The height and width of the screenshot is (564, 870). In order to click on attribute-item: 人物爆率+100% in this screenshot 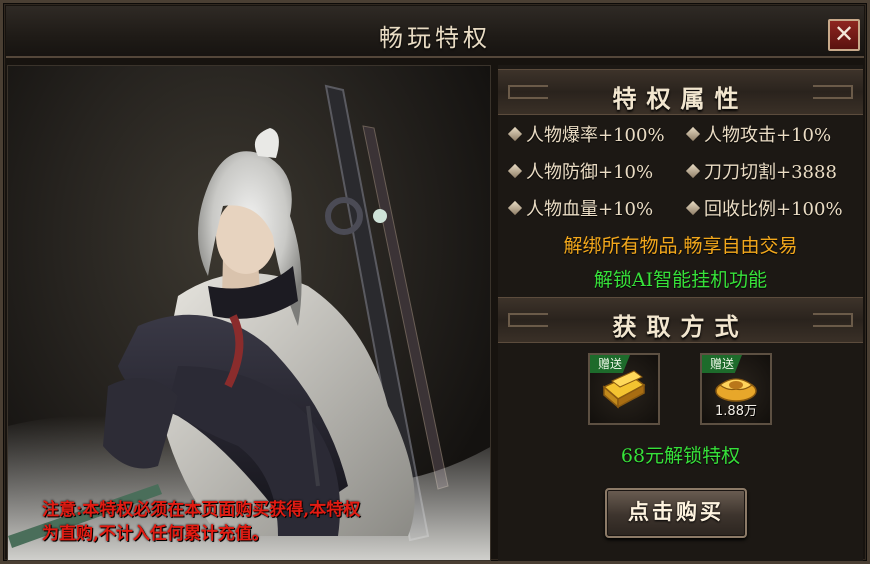, I will do `click(586, 136)`.